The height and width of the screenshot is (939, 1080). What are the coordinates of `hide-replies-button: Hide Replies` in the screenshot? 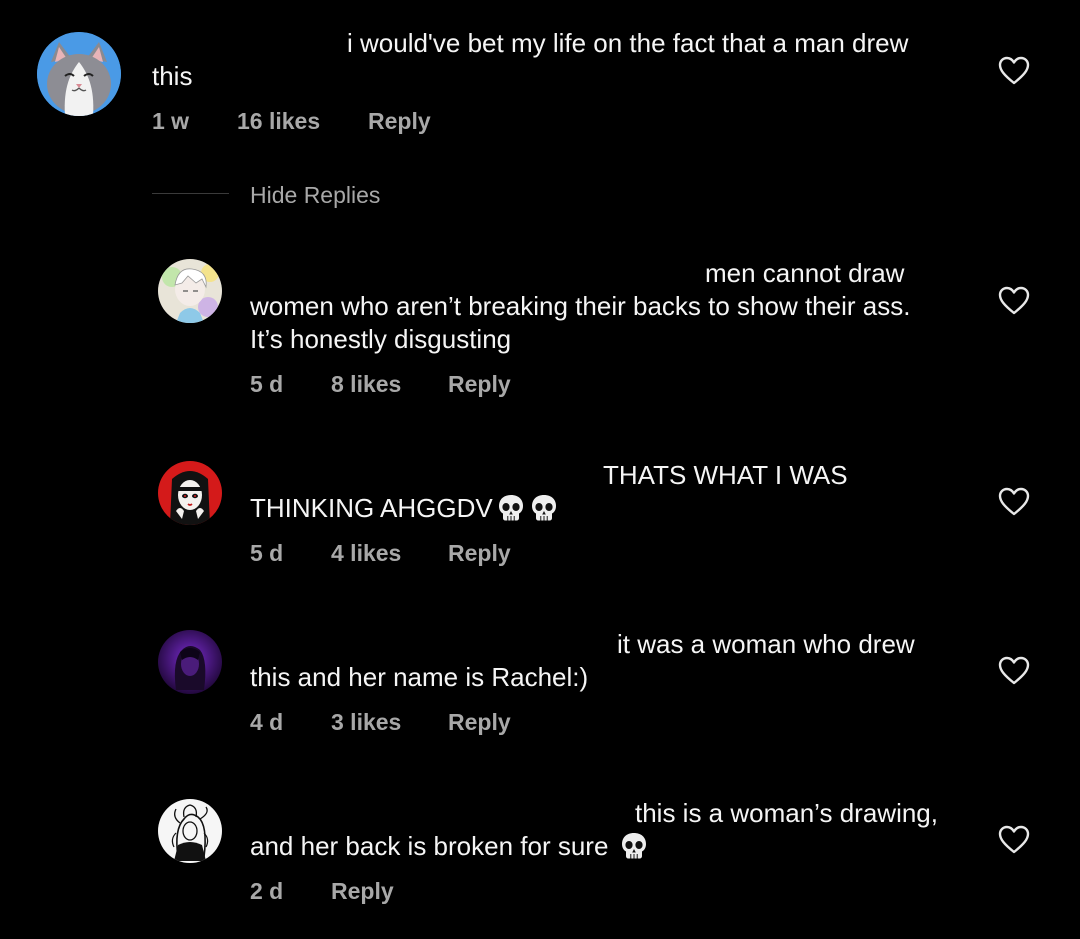 It's located at (315, 195).